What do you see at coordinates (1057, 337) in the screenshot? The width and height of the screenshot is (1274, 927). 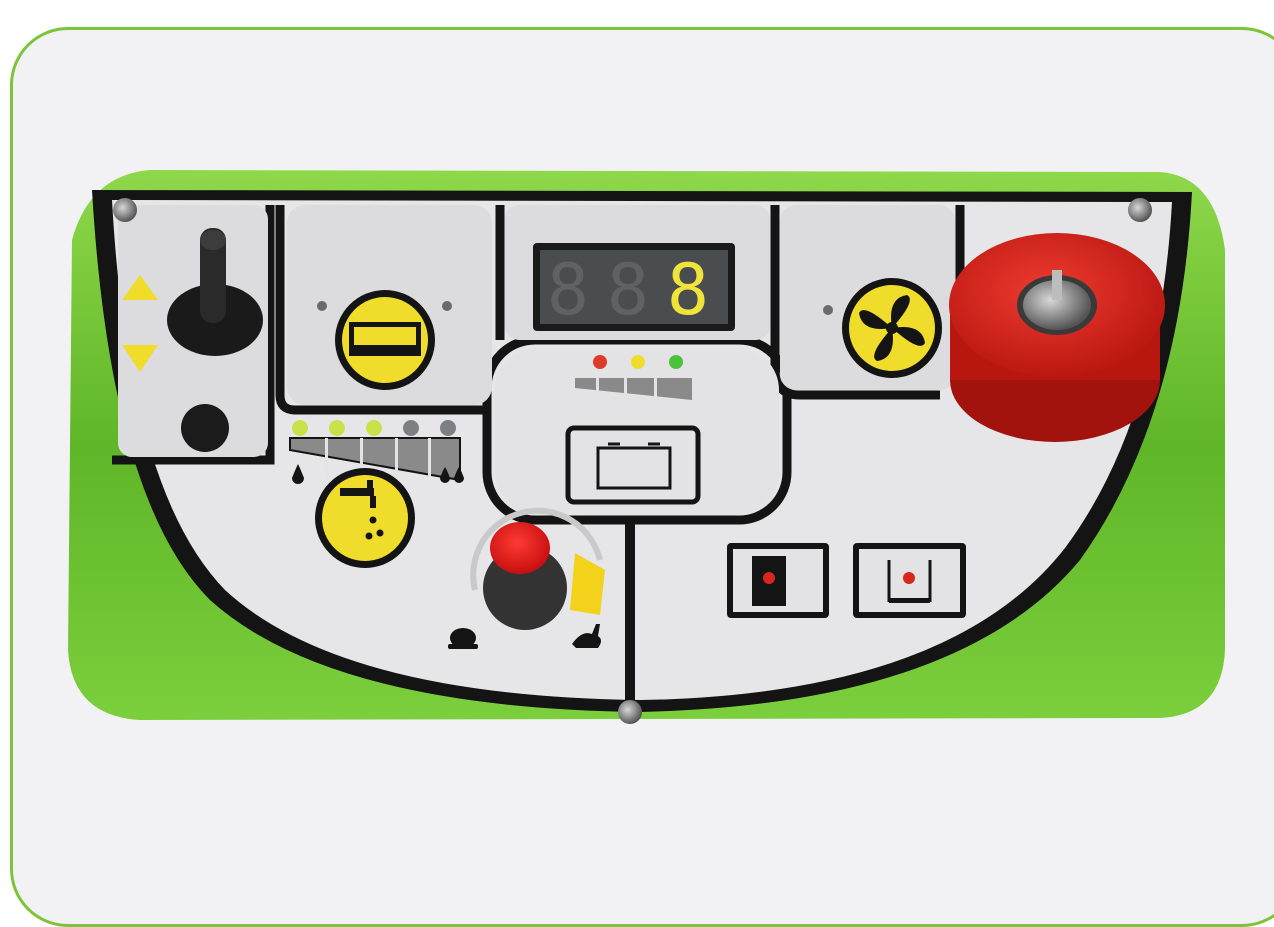 I see `emergency-stop-button` at bounding box center [1057, 337].